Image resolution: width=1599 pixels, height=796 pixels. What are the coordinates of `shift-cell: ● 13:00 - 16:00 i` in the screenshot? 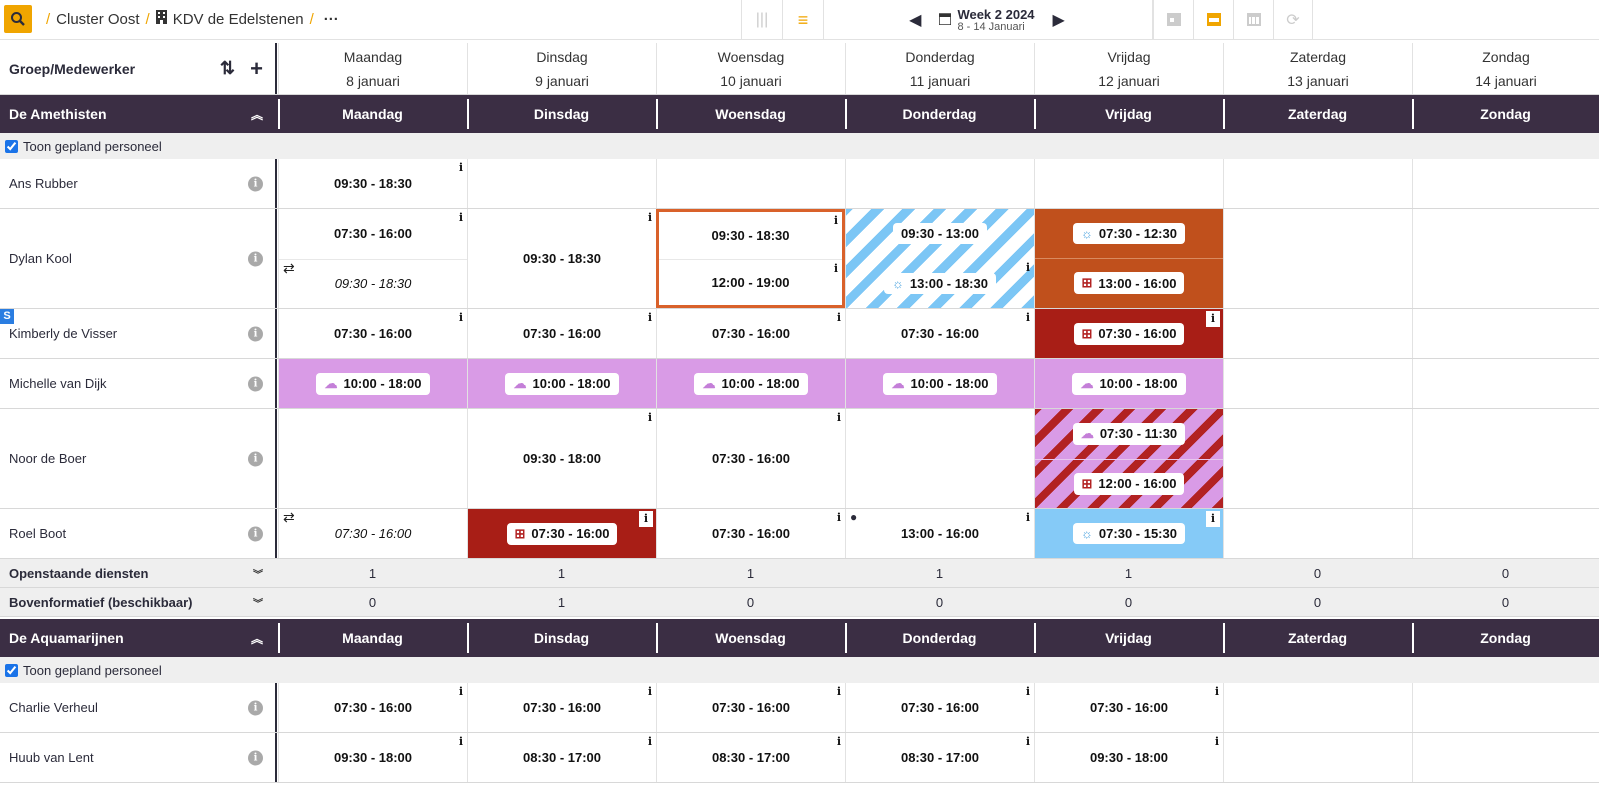 It's located at (939, 533).